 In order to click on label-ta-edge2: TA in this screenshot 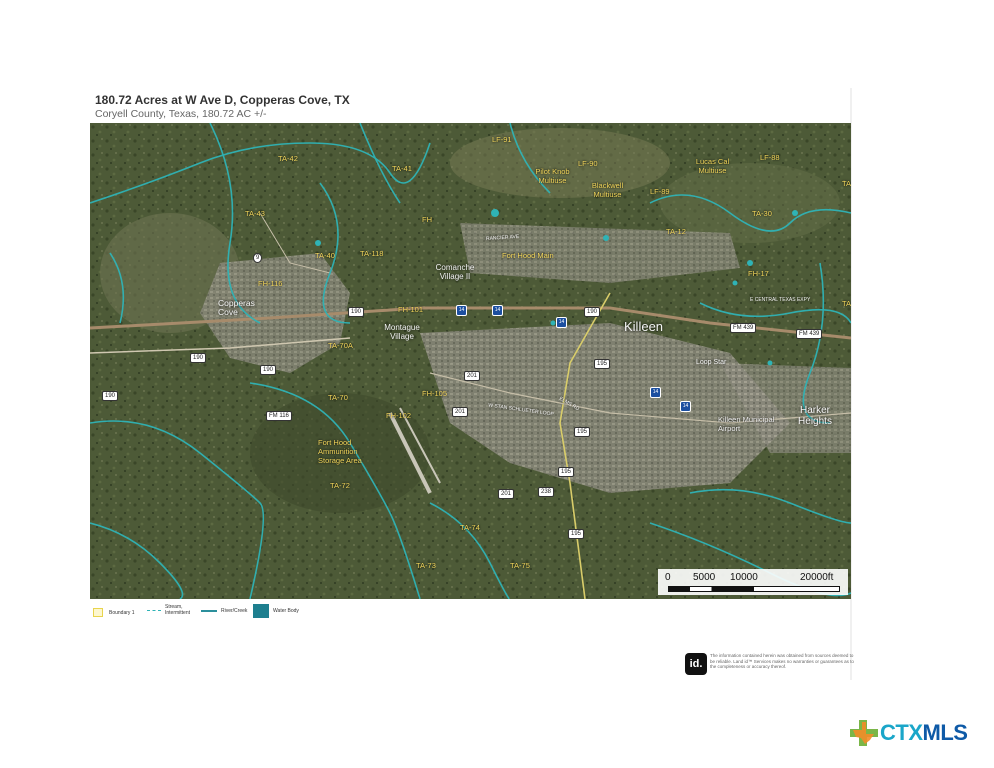, I will do `click(846, 303)`.